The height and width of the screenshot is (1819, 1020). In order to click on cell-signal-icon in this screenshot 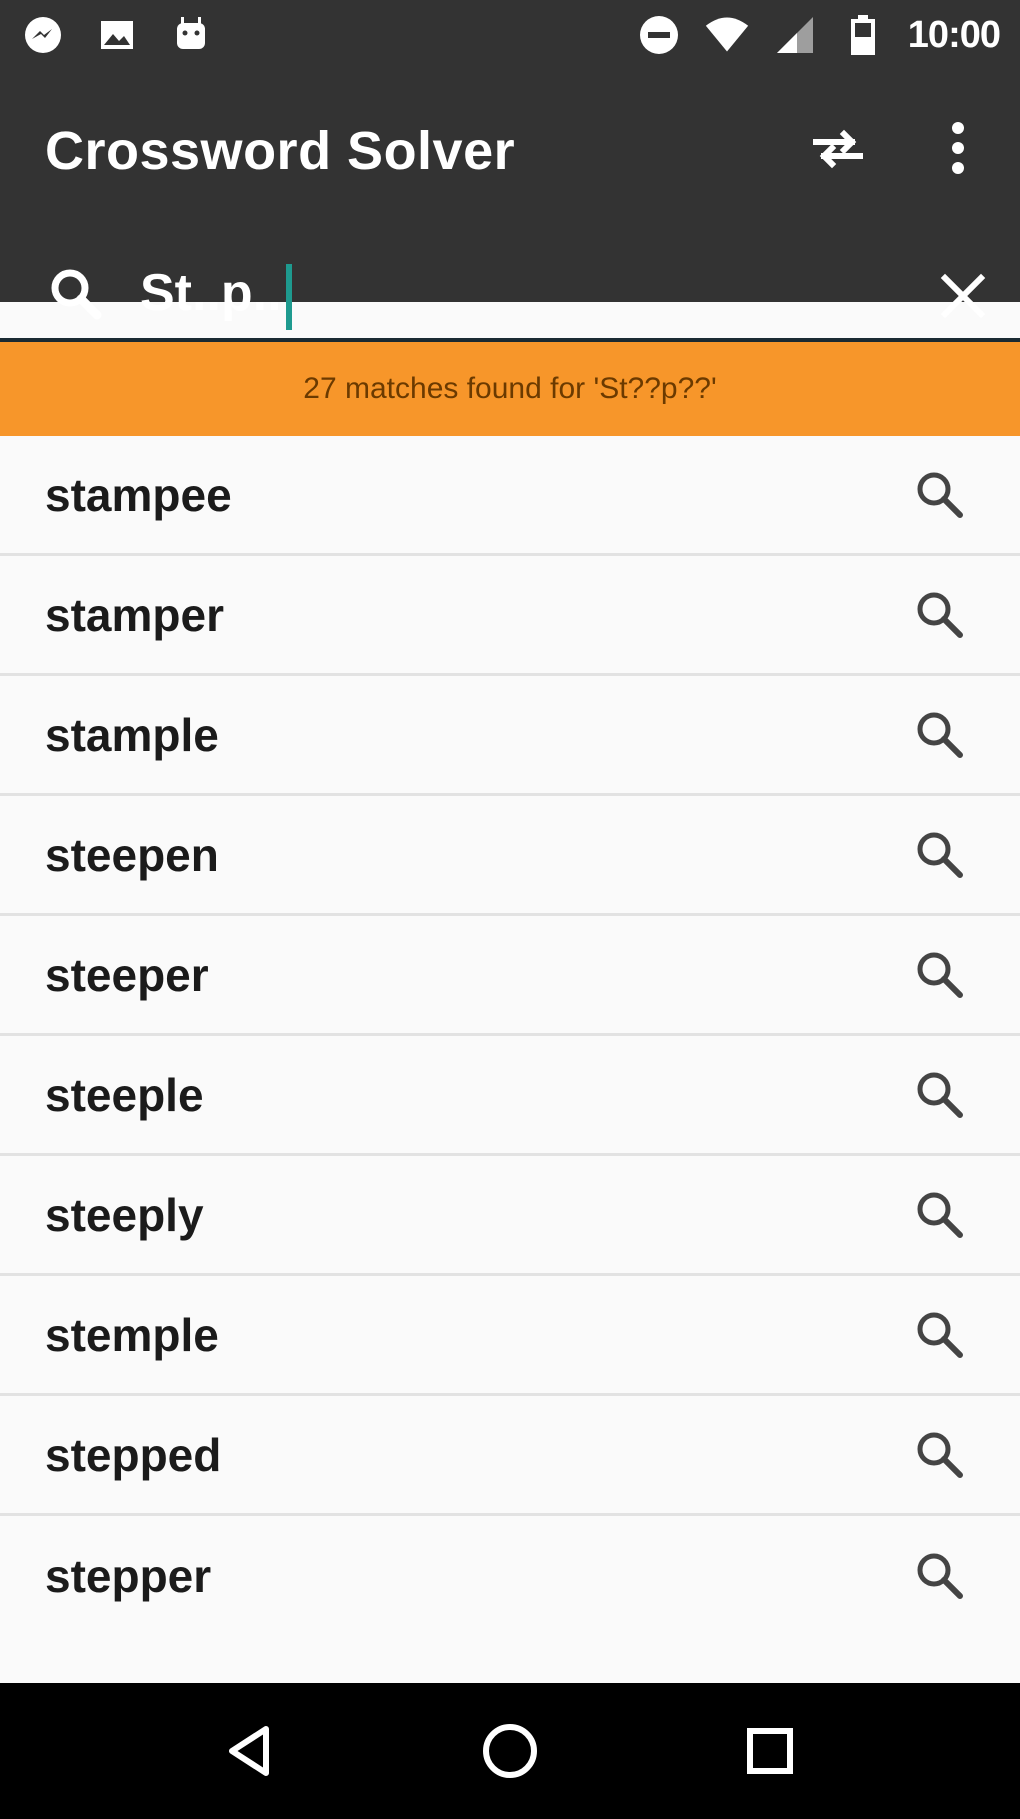, I will do `click(795, 35)`.